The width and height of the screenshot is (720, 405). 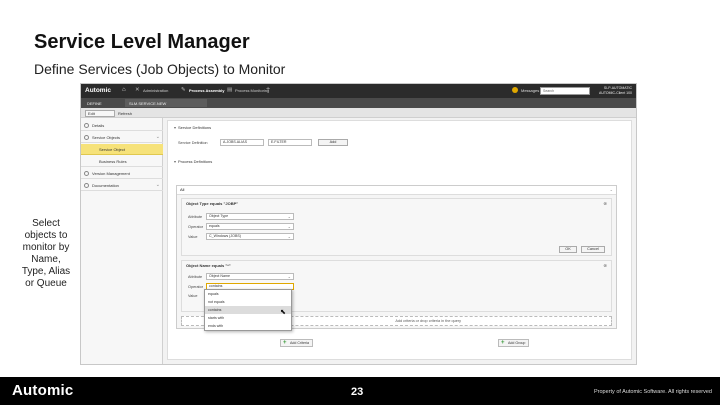 I want to click on sidebar-item-label: Service Objects, so click(x=106, y=137).